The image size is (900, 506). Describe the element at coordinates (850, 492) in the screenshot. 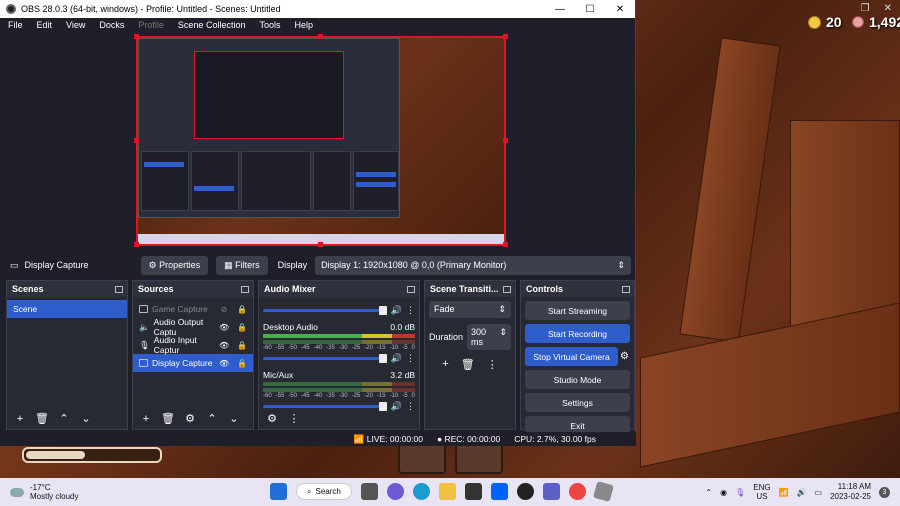

I see `clock: 11:18 AM 2023-02-25` at that location.